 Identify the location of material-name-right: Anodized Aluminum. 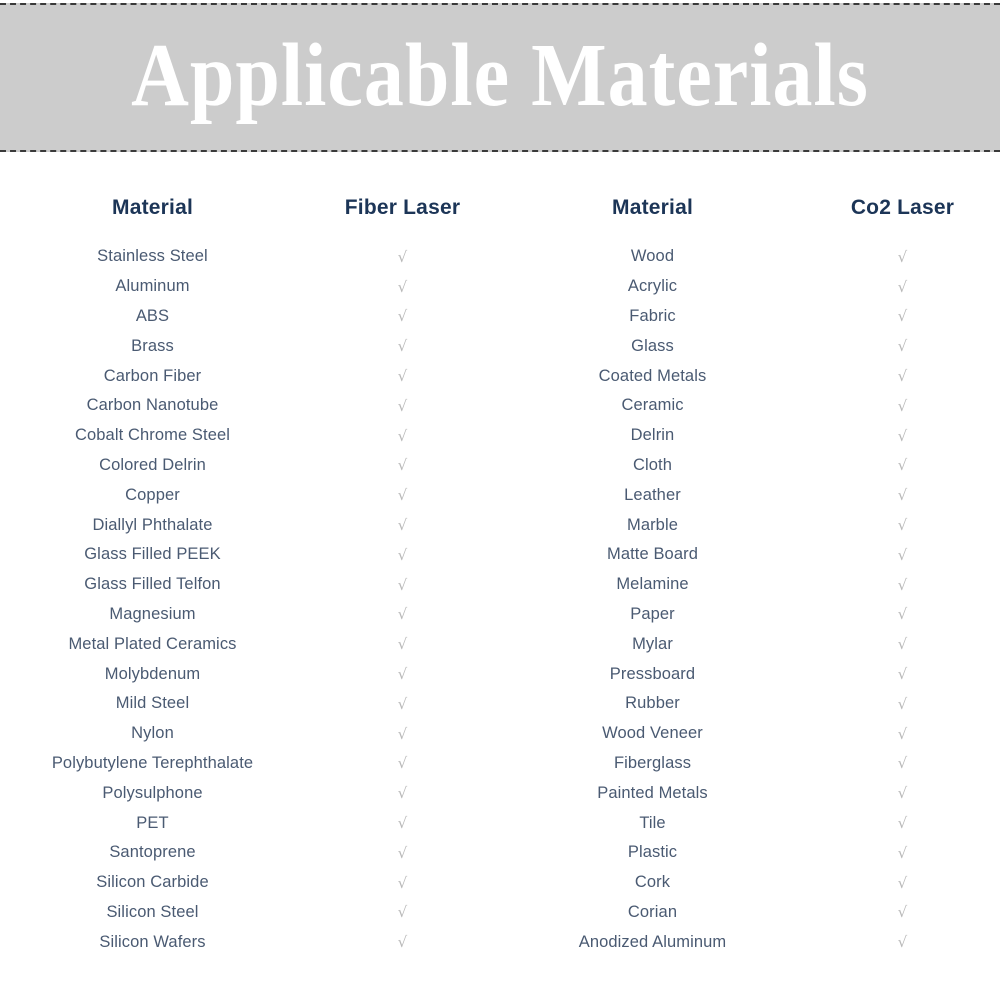
(652, 941).